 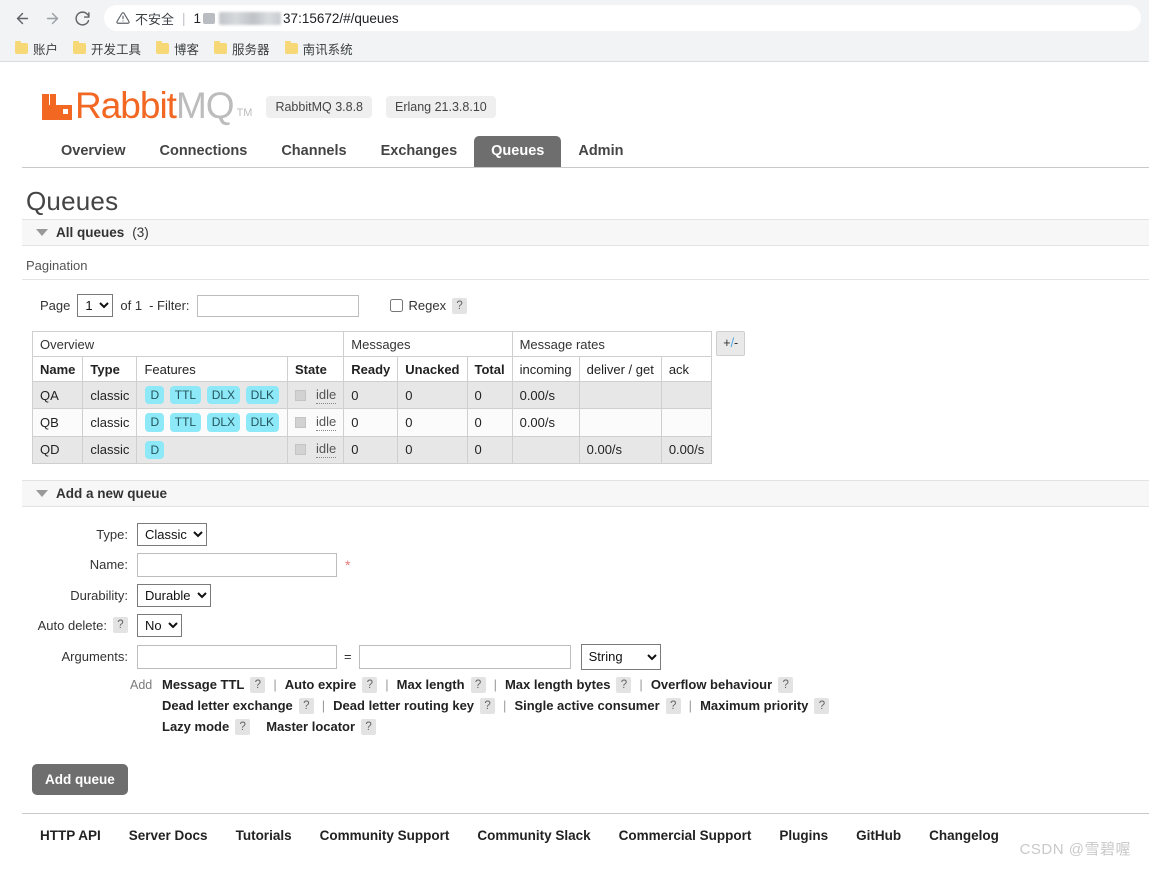 I want to click on column-header-features: Features, so click(x=212, y=369).